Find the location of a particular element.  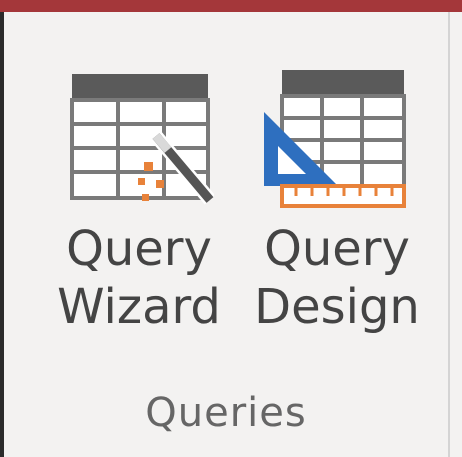

query-design-label: Query Design is located at coordinates (337, 278).